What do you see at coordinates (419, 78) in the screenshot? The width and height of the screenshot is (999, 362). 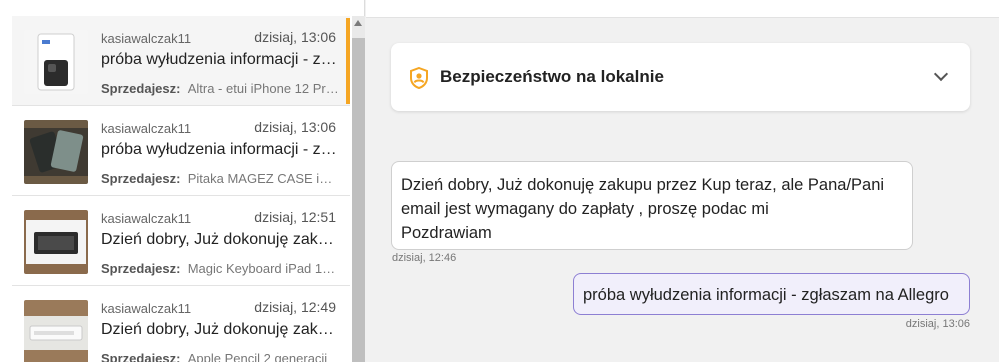 I see `shield-user-icon` at bounding box center [419, 78].